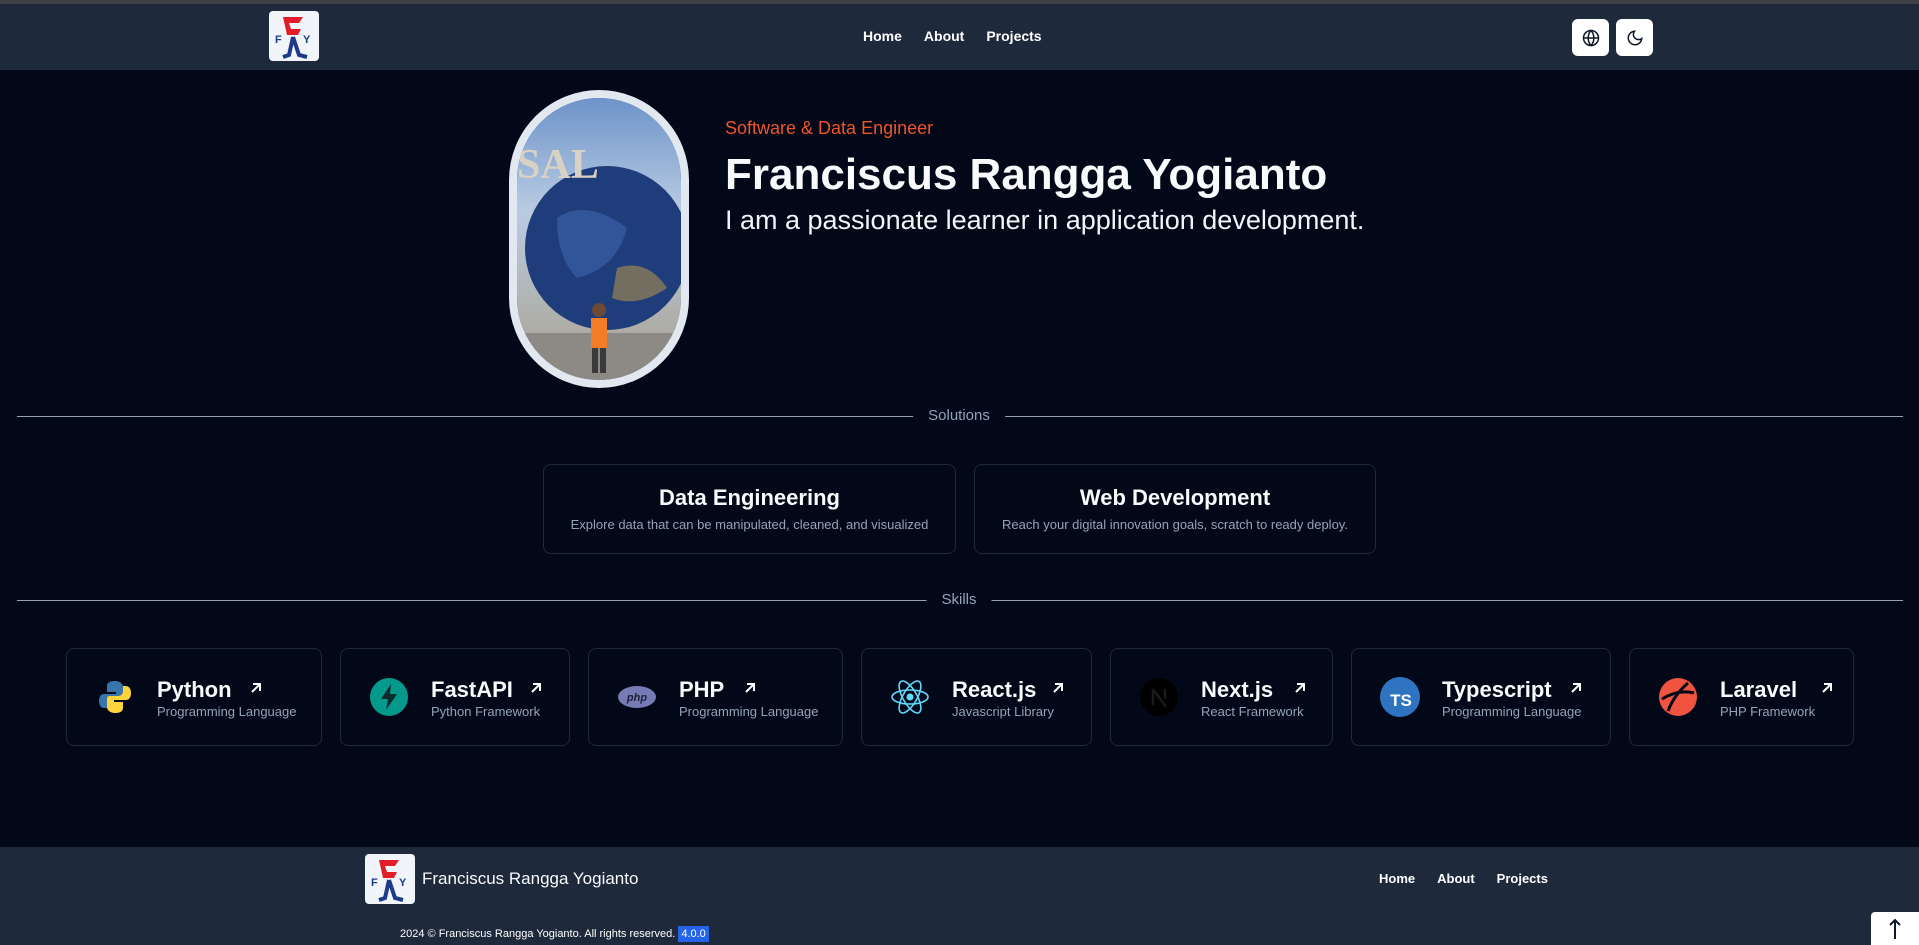  What do you see at coordinates (1759, 689) in the screenshot?
I see `skill-title: Laravel` at bounding box center [1759, 689].